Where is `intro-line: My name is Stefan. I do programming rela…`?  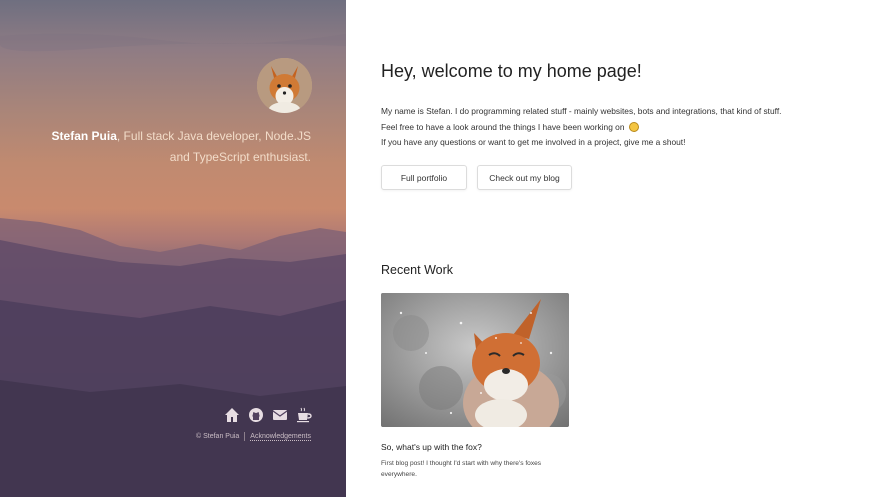
intro-line: My name is Stefan. I do programming rela… is located at coordinates (581, 111).